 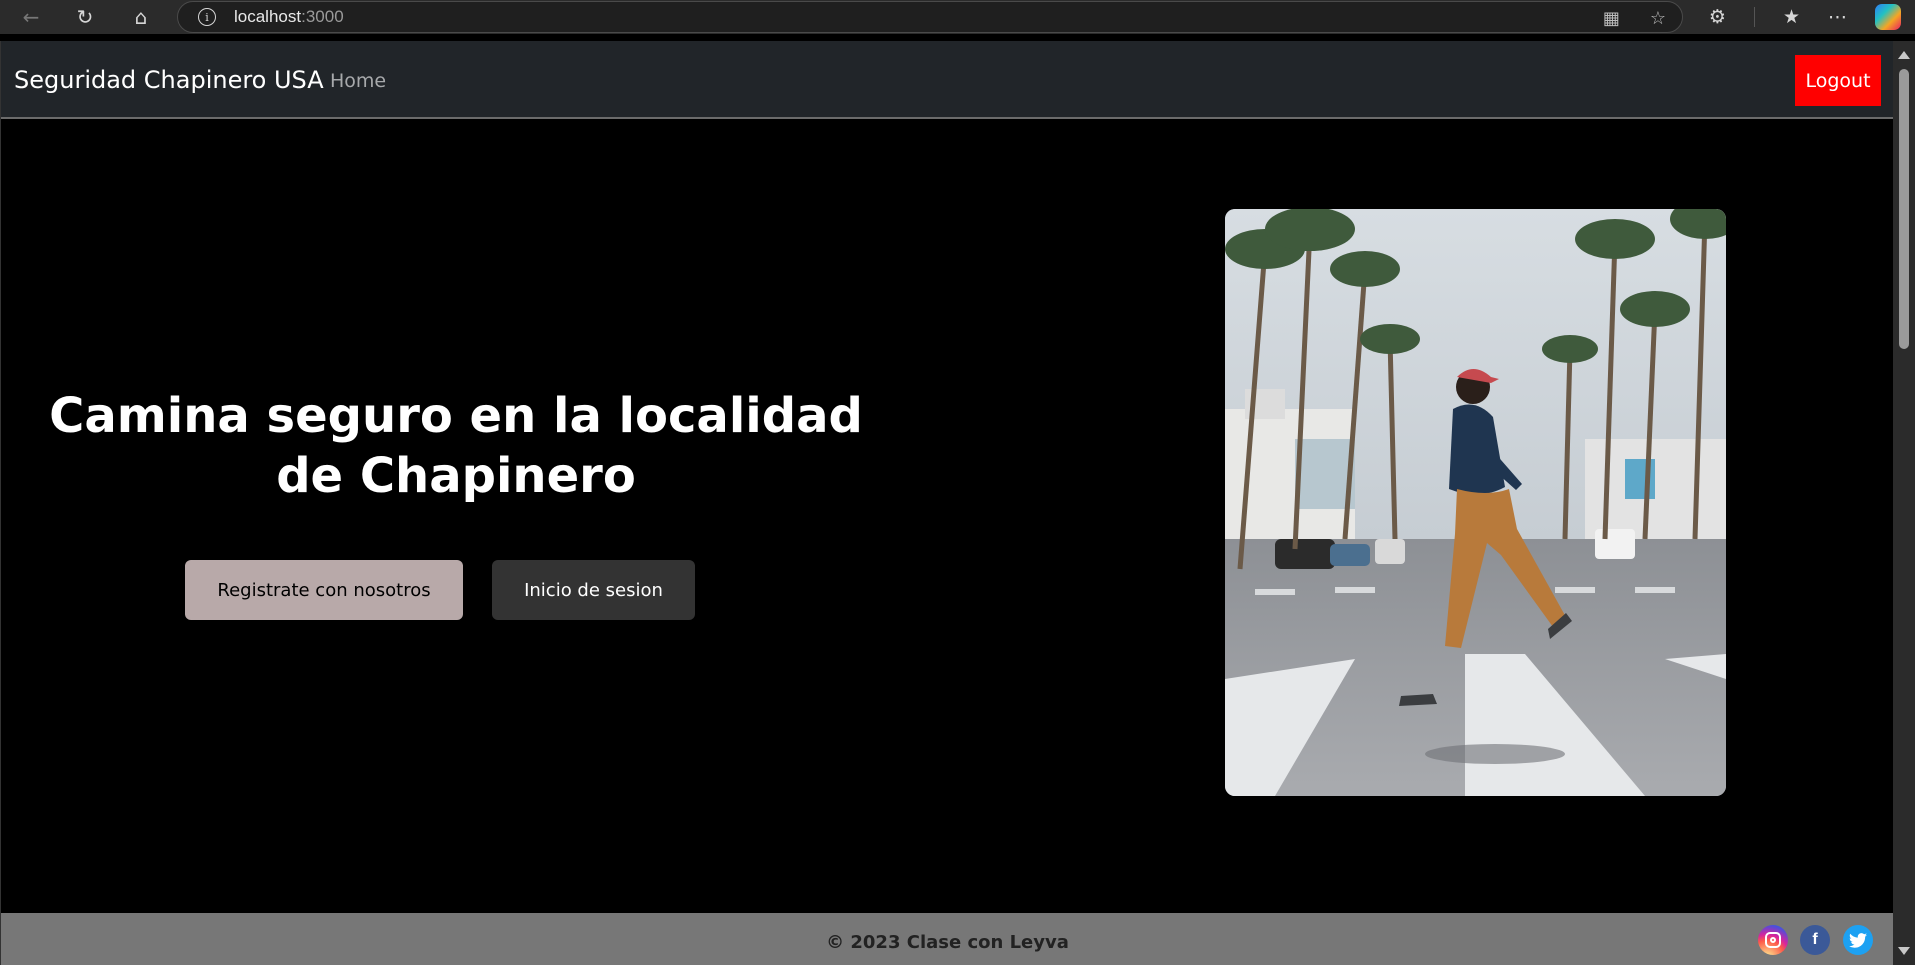 I want to click on favorite-star-icon: ☆, so click(x=1658, y=18).